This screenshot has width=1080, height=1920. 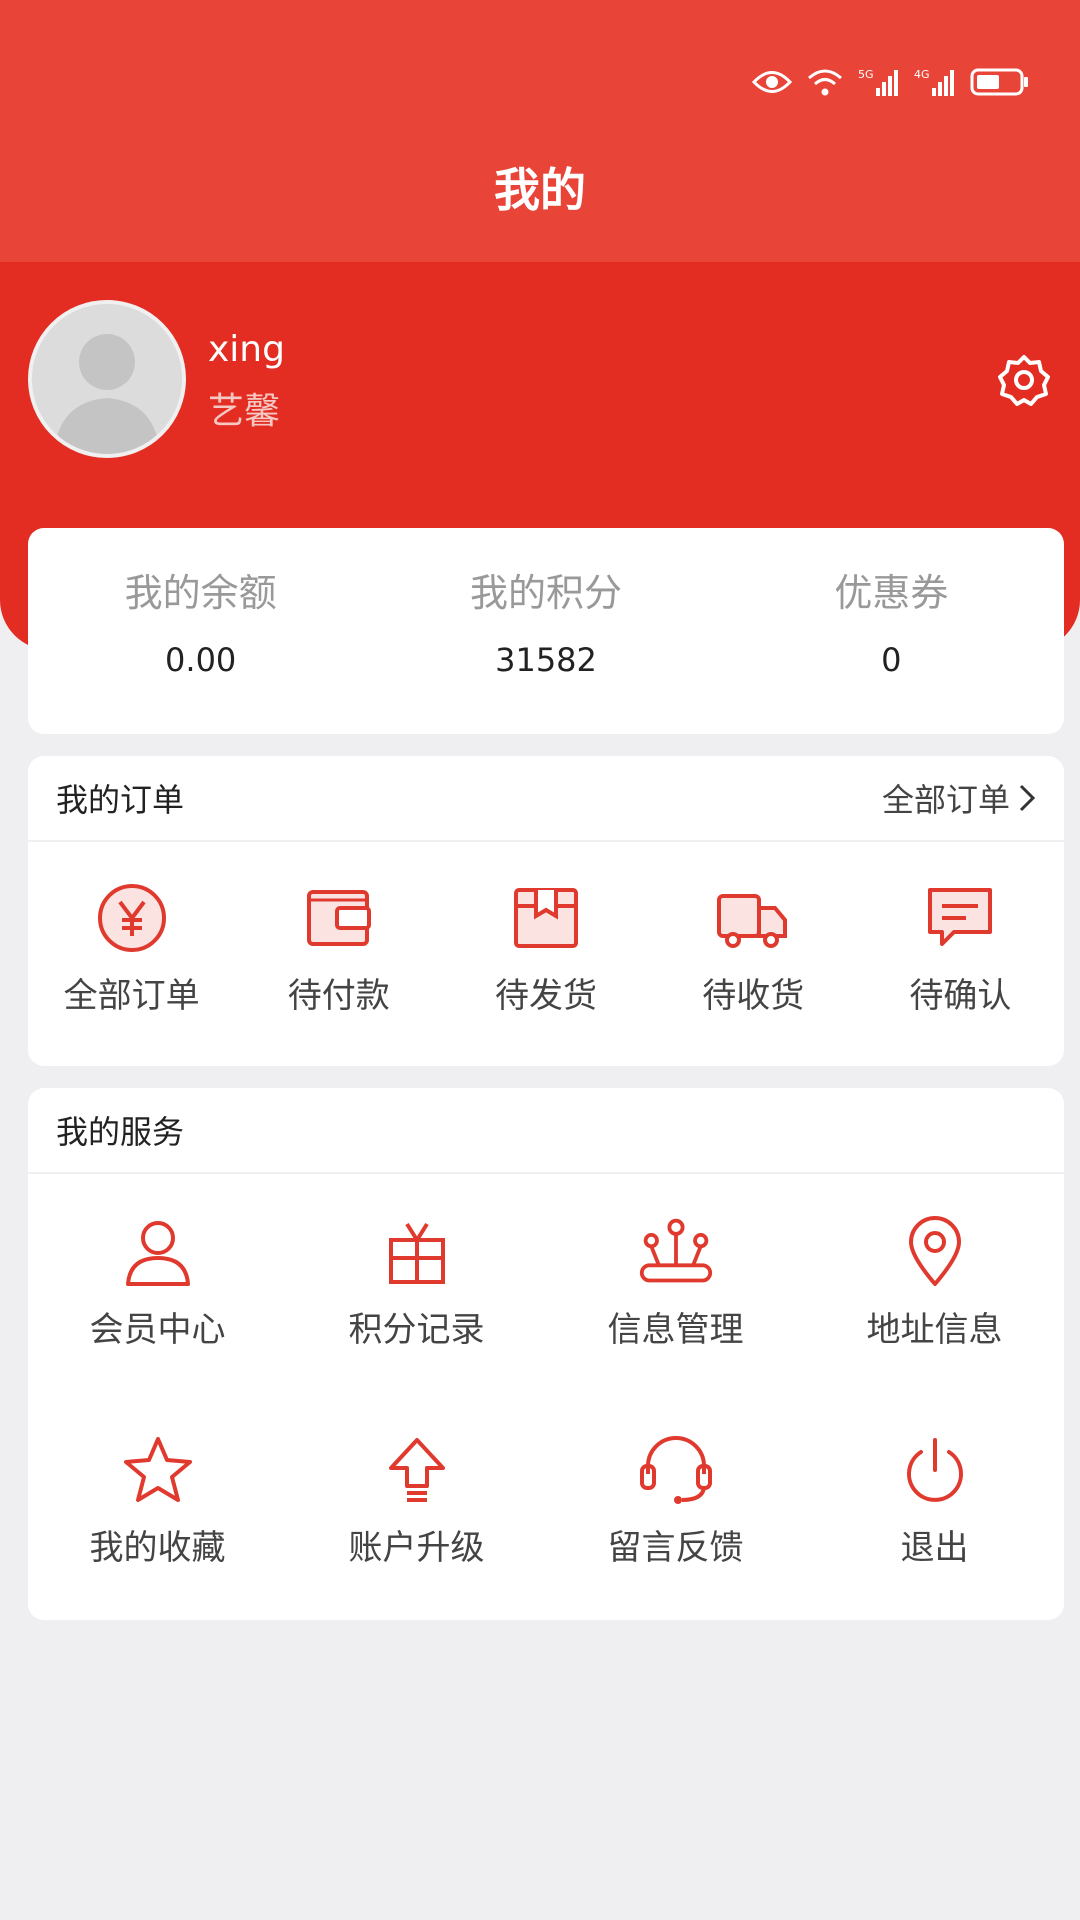 I want to click on service-label: 积分记录, so click(x=416, y=1330).